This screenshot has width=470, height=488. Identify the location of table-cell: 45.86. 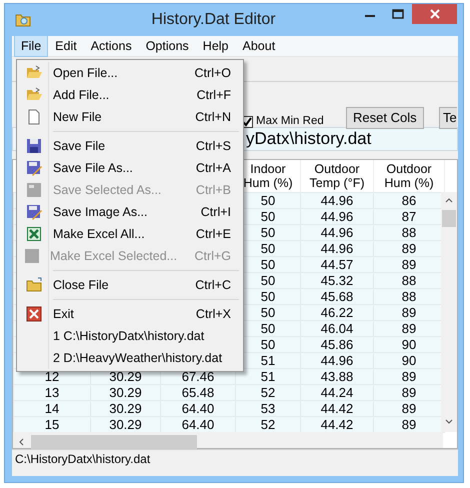
(337, 344).